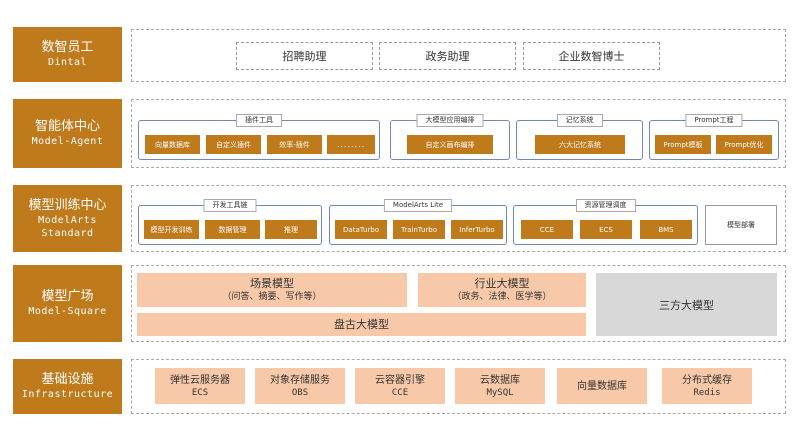 The image size is (800, 444). What do you see at coordinates (233, 144) in the screenshot?
I see `chip-custom-plugin: 自定义插件` at bounding box center [233, 144].